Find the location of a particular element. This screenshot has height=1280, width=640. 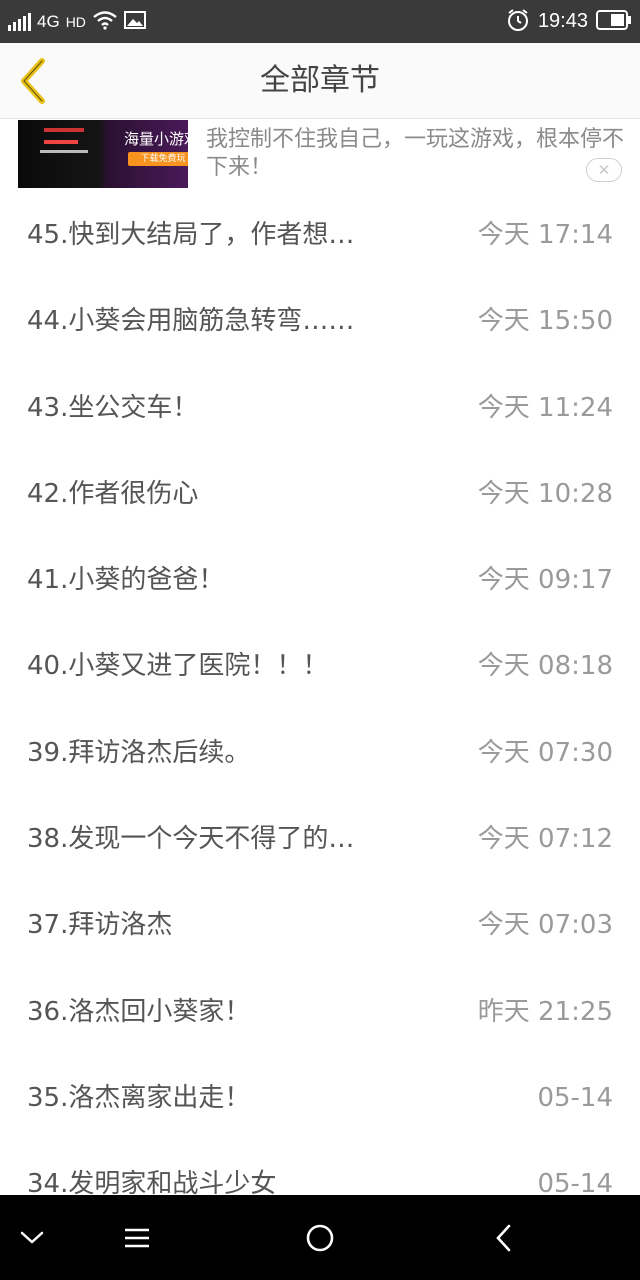

chapter-row: 40.小葵又进了医院！！！ 今天 08:18 is located at coordinates (320, 666).